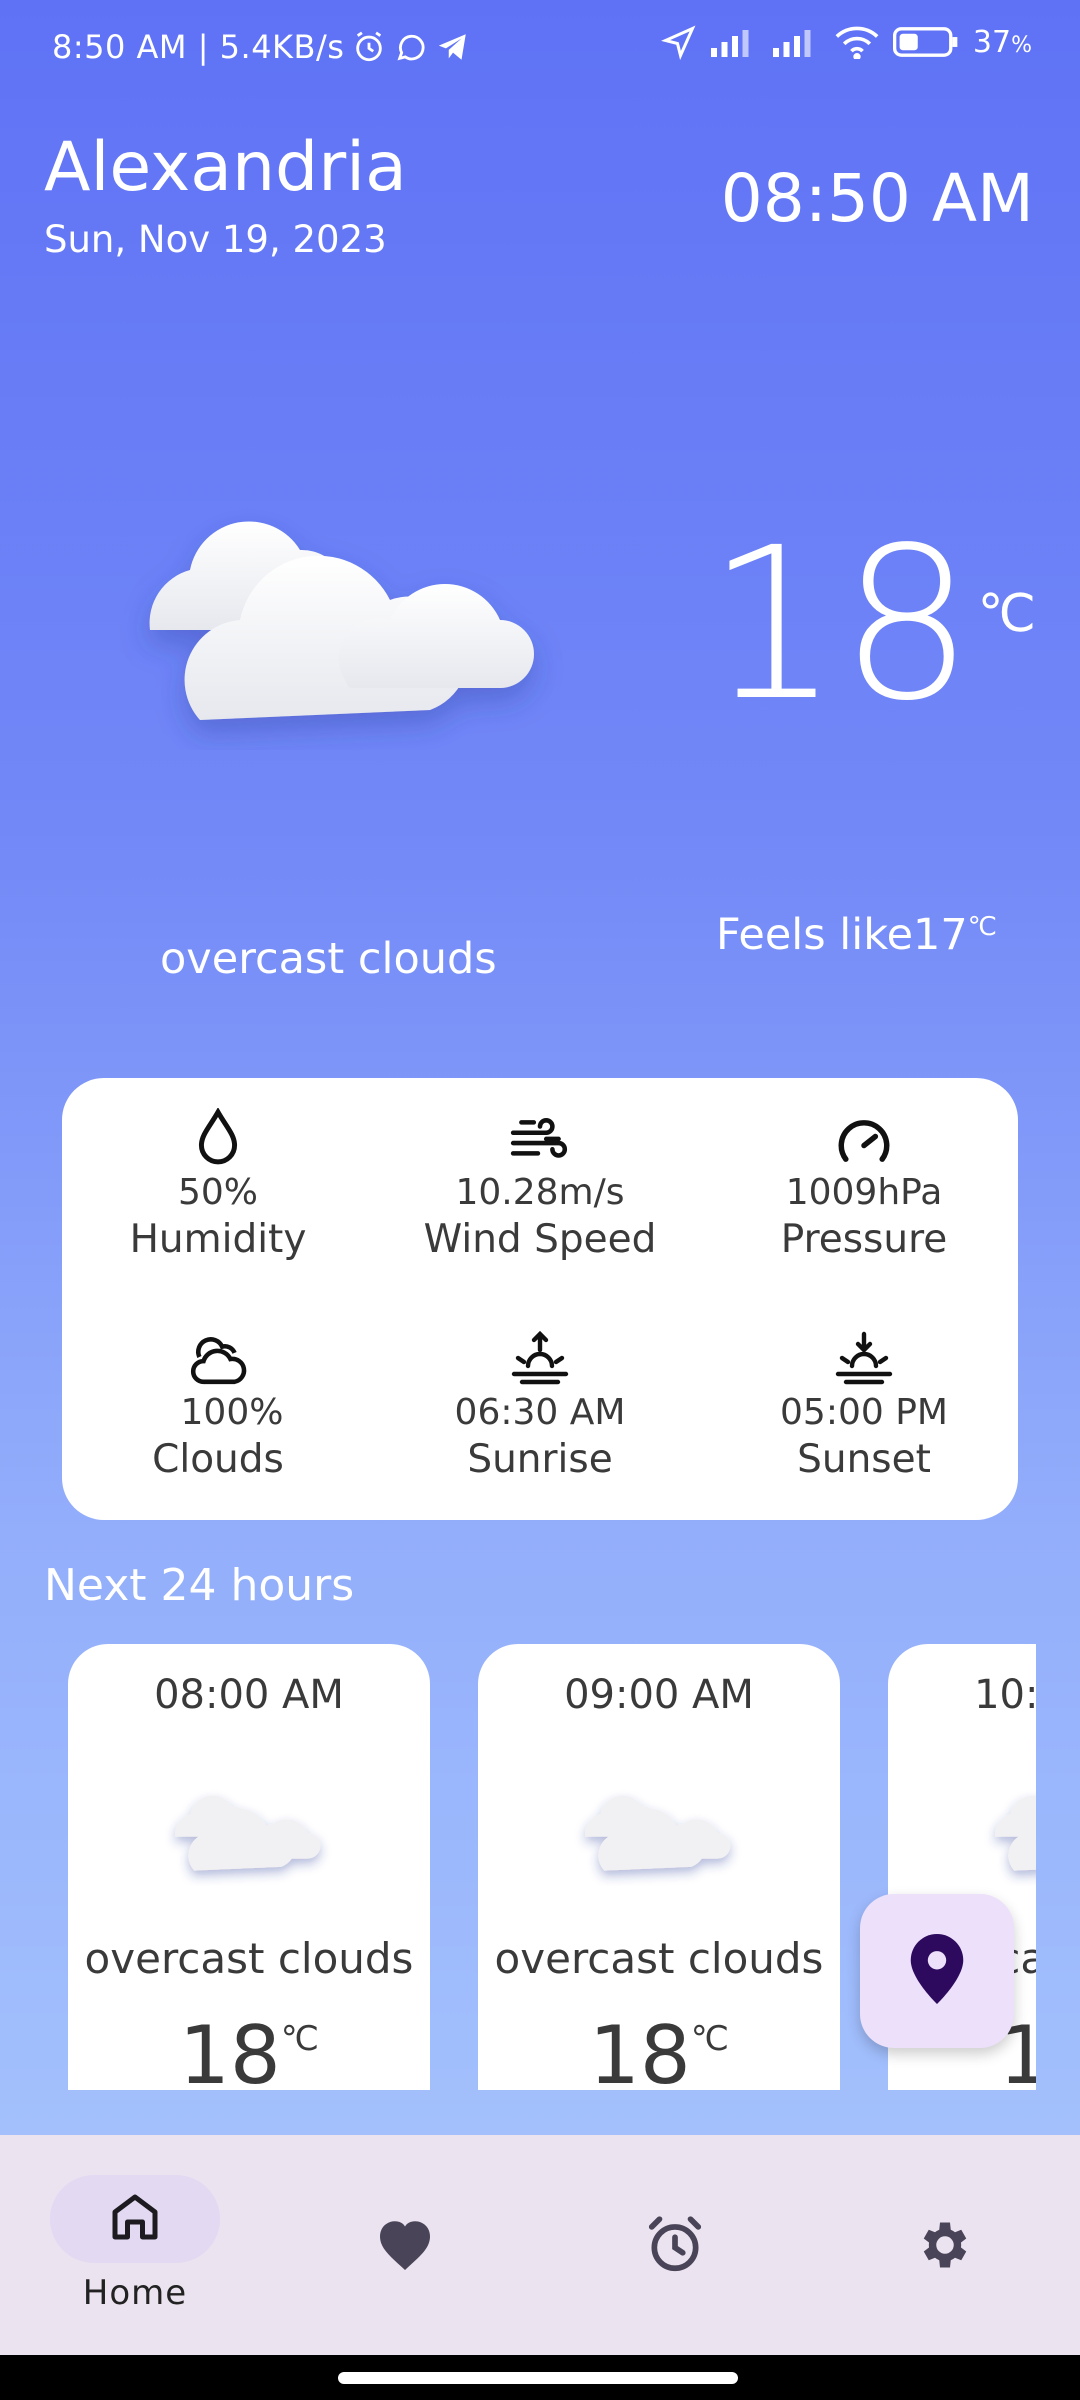 Image resolution: width=1080 pixels, height=2400 pixels. I want to click on sunrise-value: 06:30 AM, so click(540, 1412).